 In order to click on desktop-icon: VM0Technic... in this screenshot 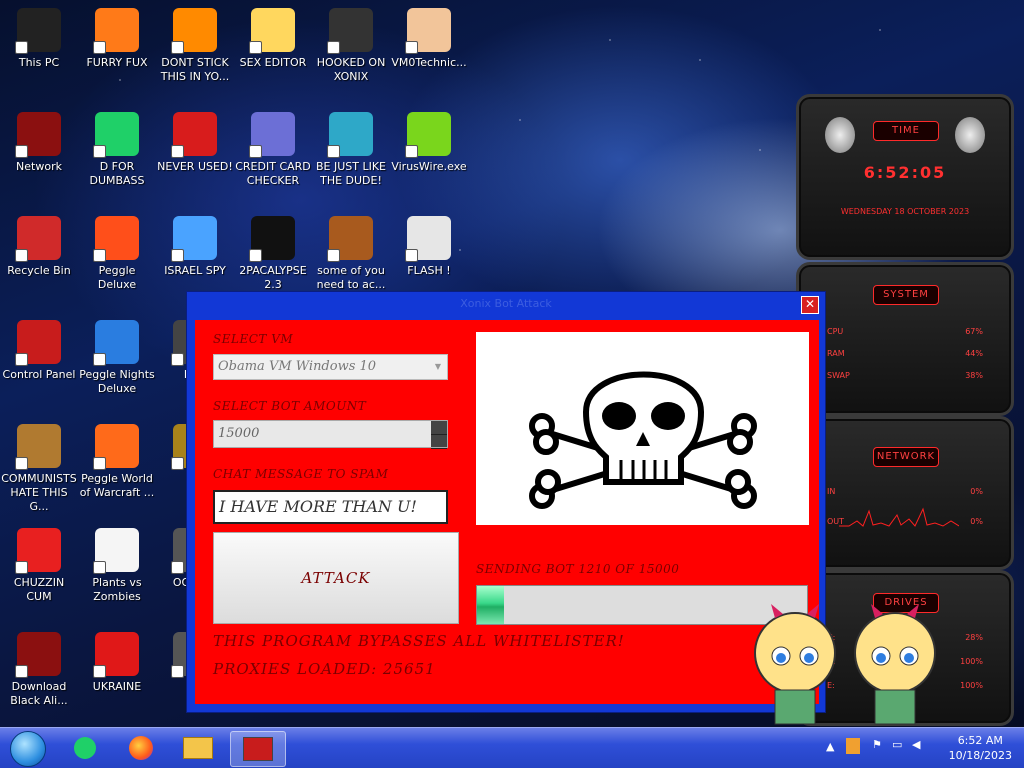, I will do `click(429, 39)`.